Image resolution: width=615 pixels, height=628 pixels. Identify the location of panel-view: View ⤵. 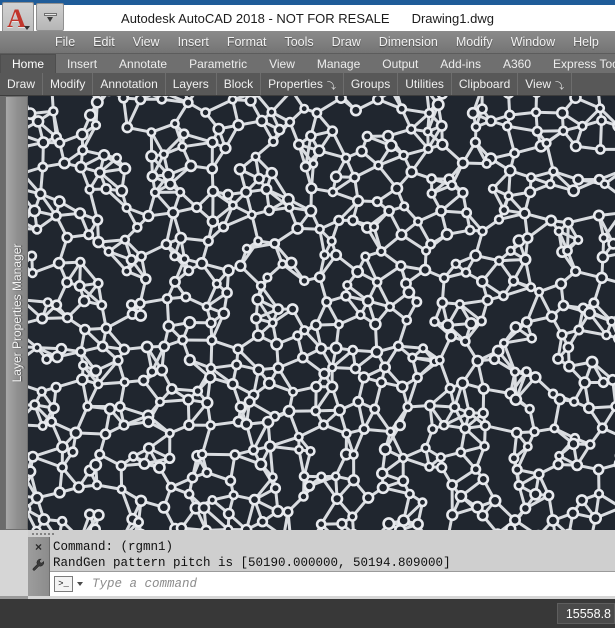
(545, 84).